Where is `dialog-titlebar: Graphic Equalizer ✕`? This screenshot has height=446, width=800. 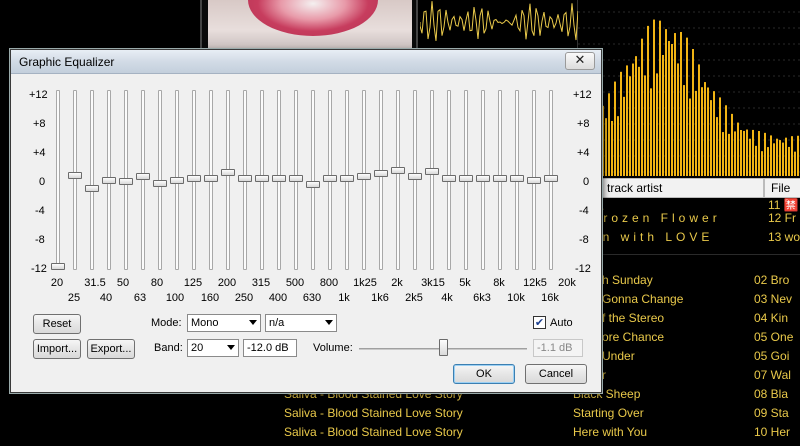 dialog-titlebar: Graphic Equalizer ✕ is located at coordinates (306, 62).